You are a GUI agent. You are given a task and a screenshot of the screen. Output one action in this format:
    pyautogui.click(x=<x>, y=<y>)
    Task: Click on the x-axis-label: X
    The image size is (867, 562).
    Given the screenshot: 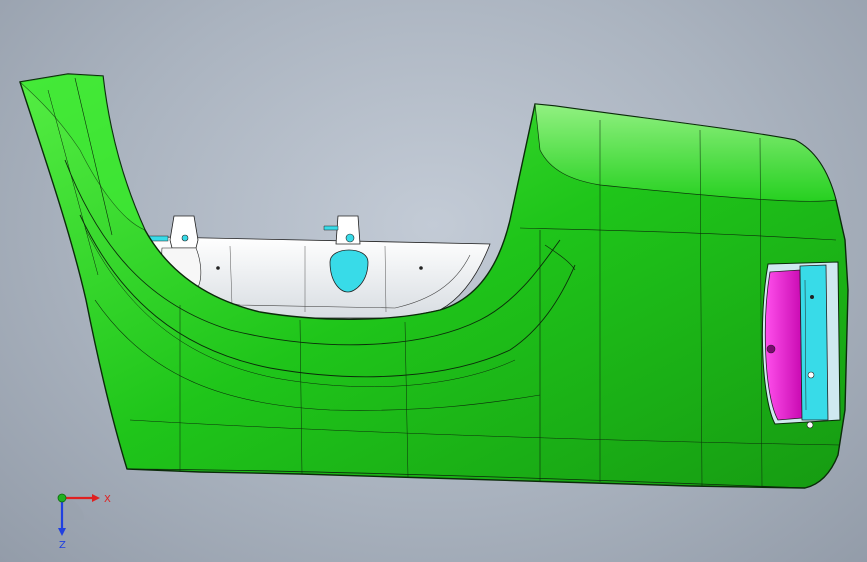 What is the action you would take?
    pyautogui.click(x=107, y=499)
    